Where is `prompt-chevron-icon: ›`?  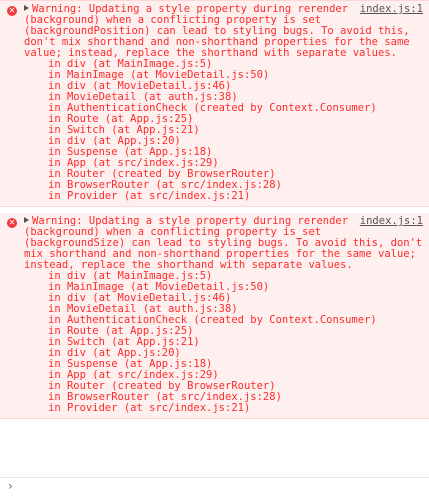 prompt-chevron-icon: › is located at coordinates (10, 486).